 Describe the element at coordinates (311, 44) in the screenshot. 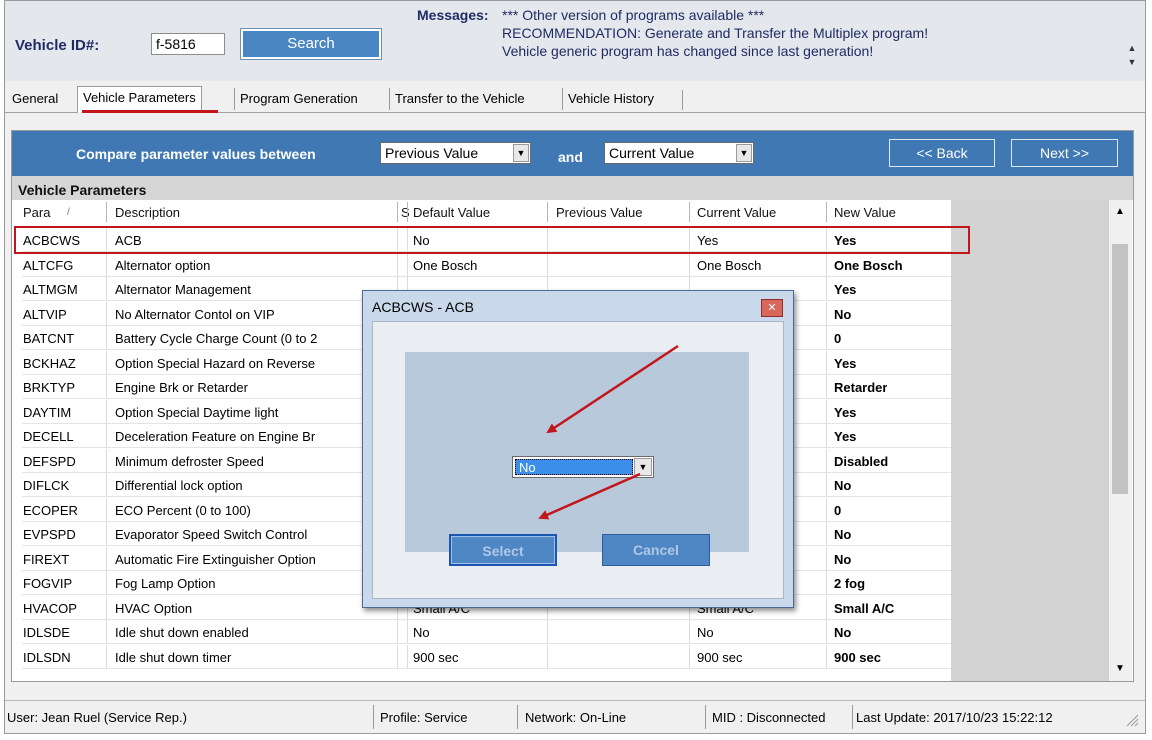

I see `search-button: Search` at that location.